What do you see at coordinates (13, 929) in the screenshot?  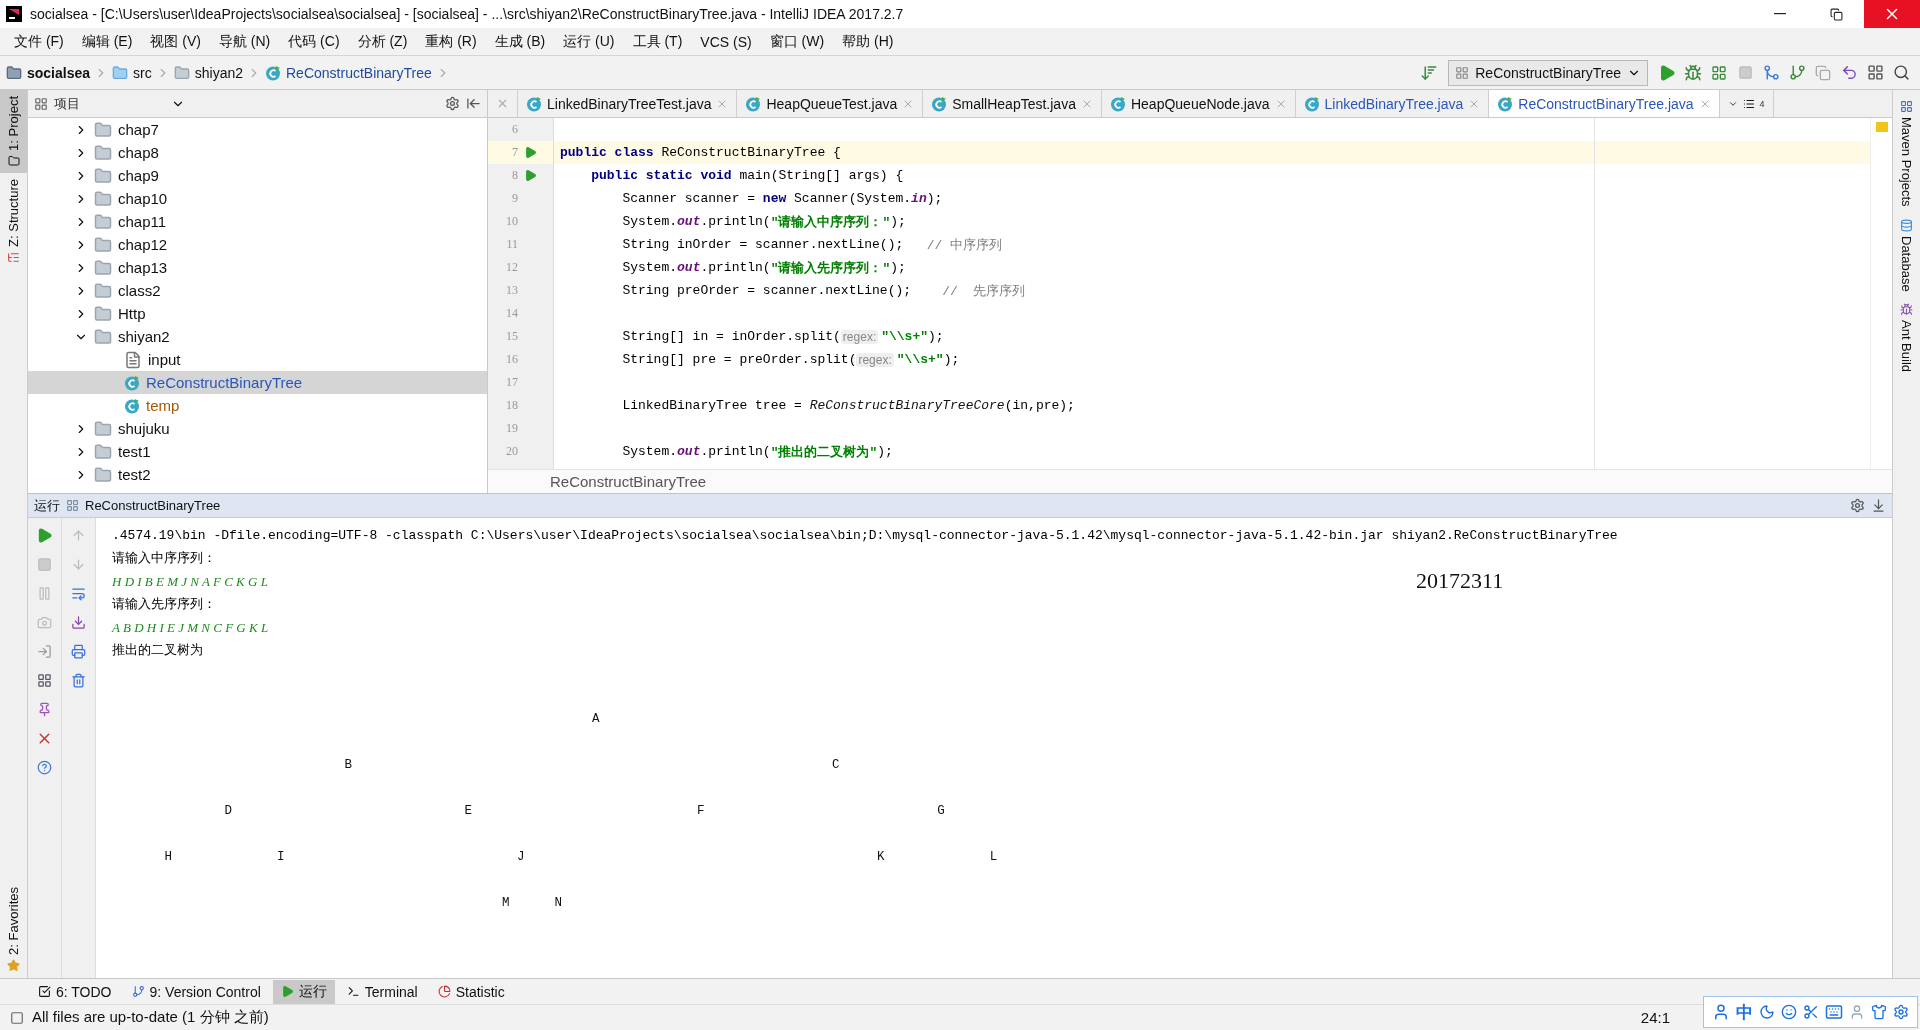 I see `tool-window-tab: 2: Favorites` at bounding box center [13, 929].